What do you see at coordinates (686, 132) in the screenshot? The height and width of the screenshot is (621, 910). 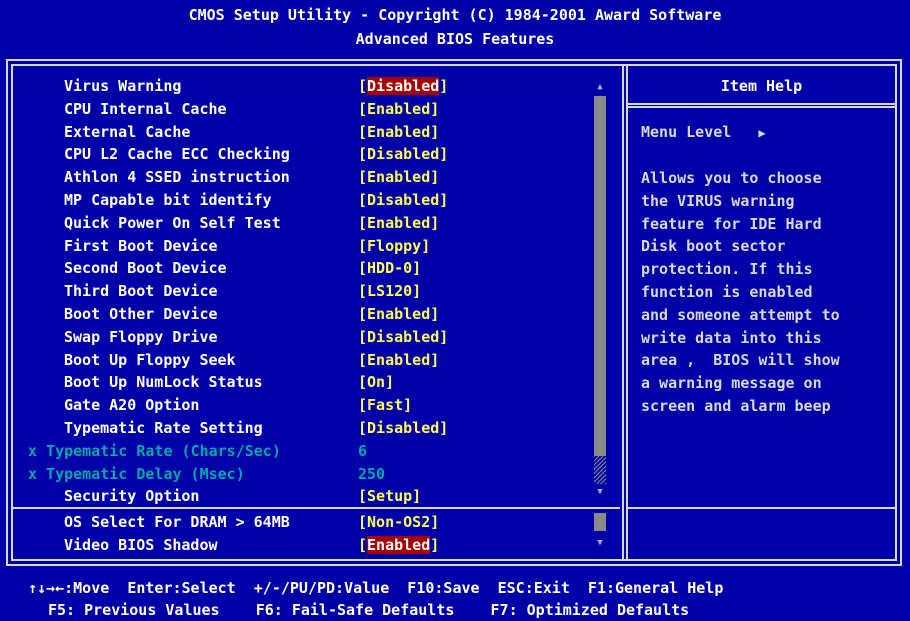 I see `menu-level-label: Menu Level` at bounding box center [686, 132].